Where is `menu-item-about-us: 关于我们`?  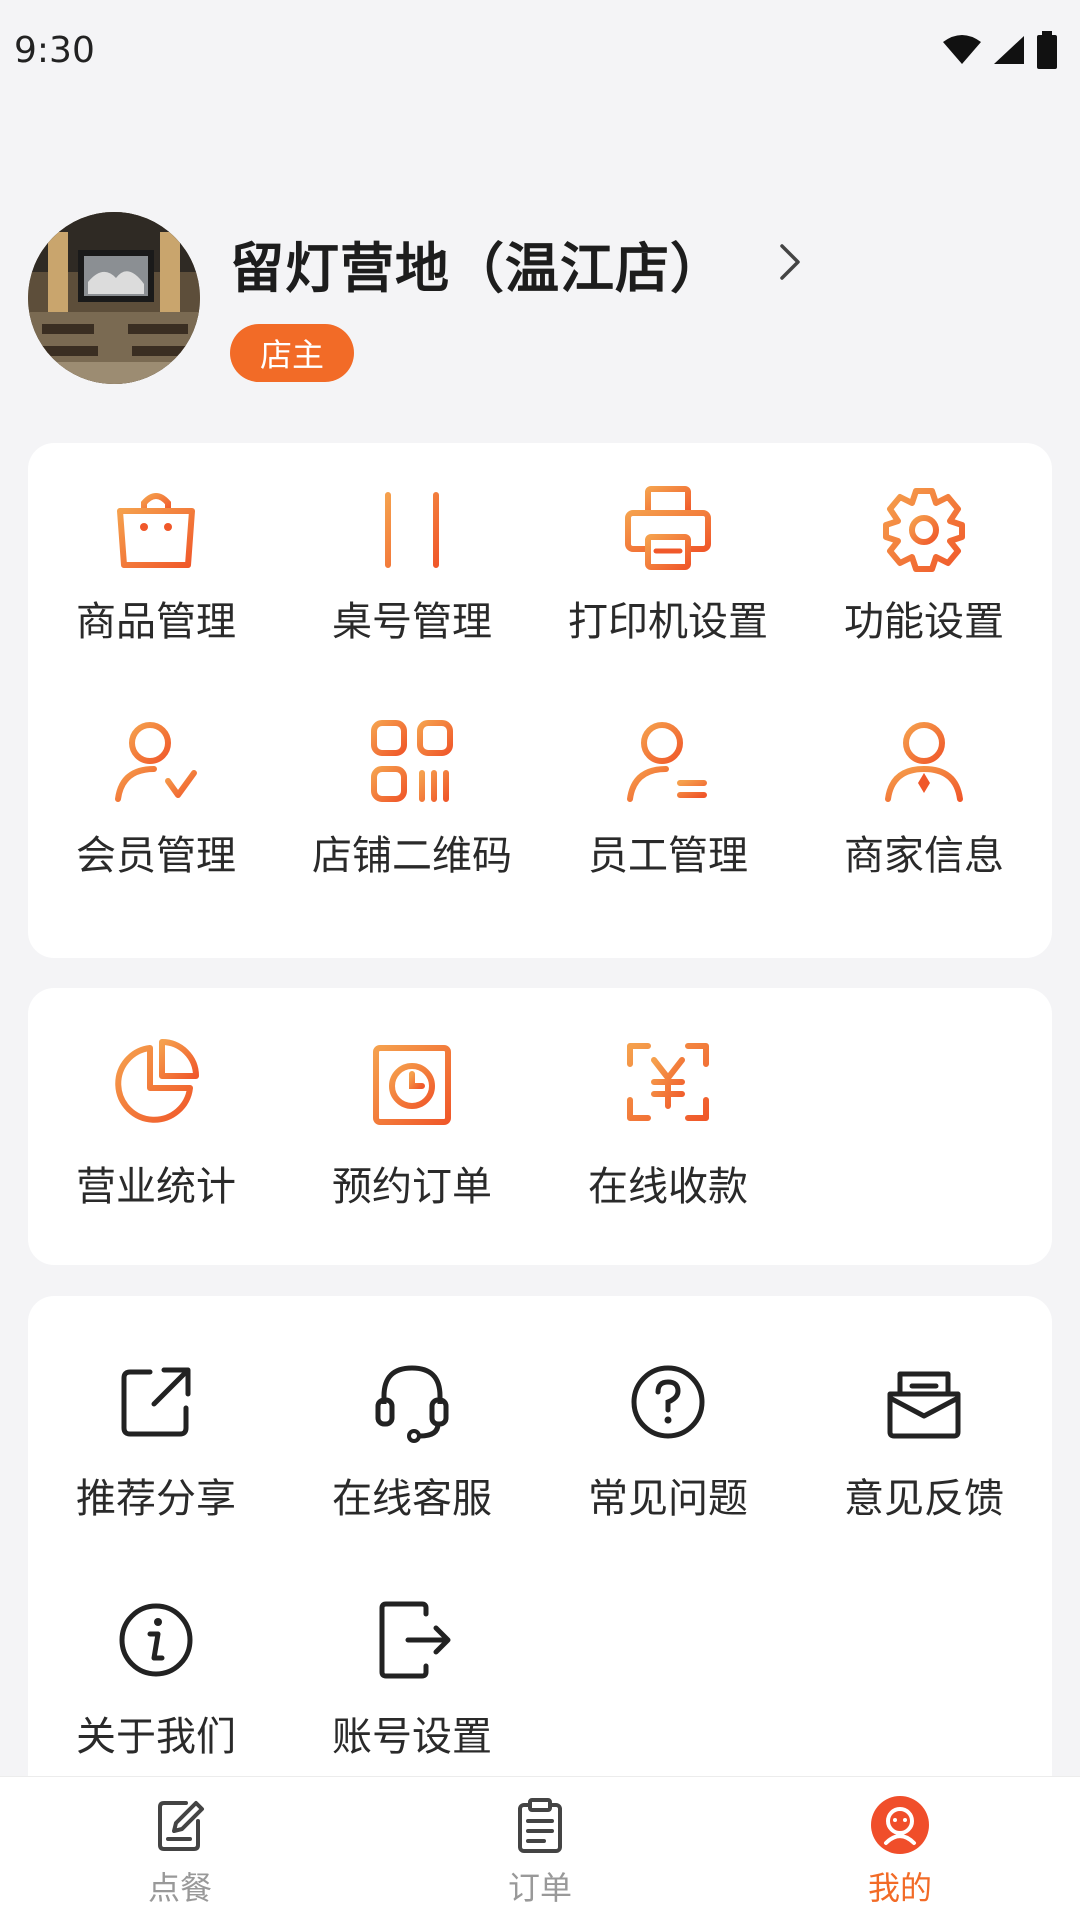 menu-item-about-us: 关于我们 is located at coordinates (156, 1692).